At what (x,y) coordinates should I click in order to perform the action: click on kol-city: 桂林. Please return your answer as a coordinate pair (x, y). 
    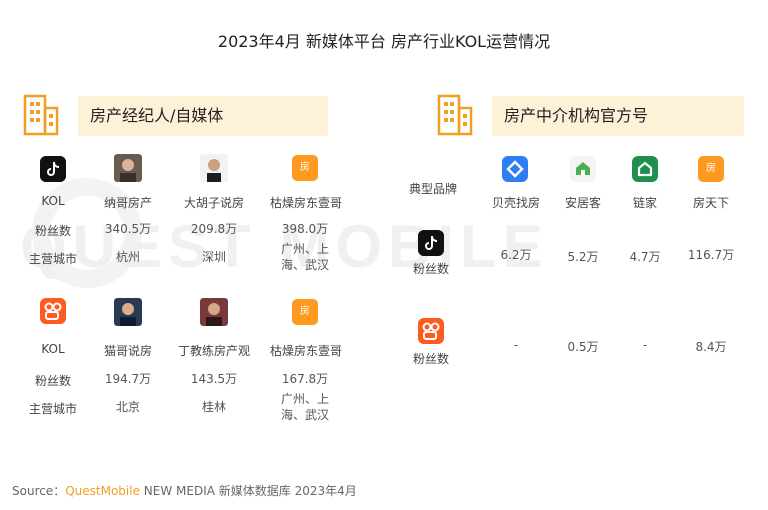
    Looking at the image, I should click on (213, 407).